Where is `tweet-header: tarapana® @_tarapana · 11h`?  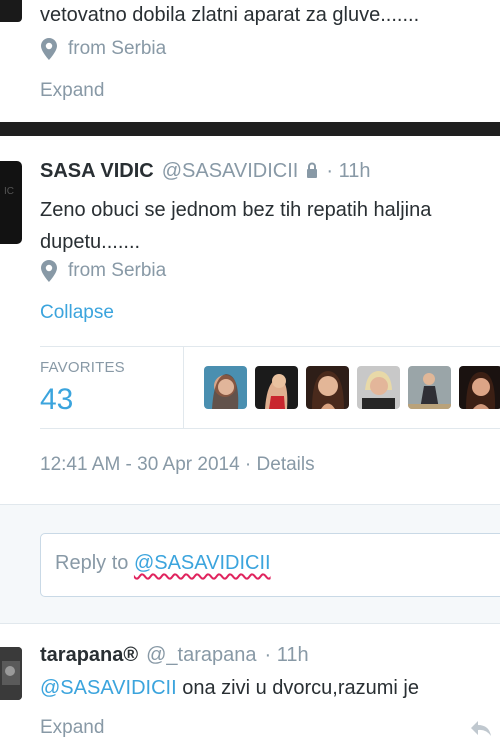
tweet-header: tarapana® @_tarapana · 11h is located at coordinates (174, 655).